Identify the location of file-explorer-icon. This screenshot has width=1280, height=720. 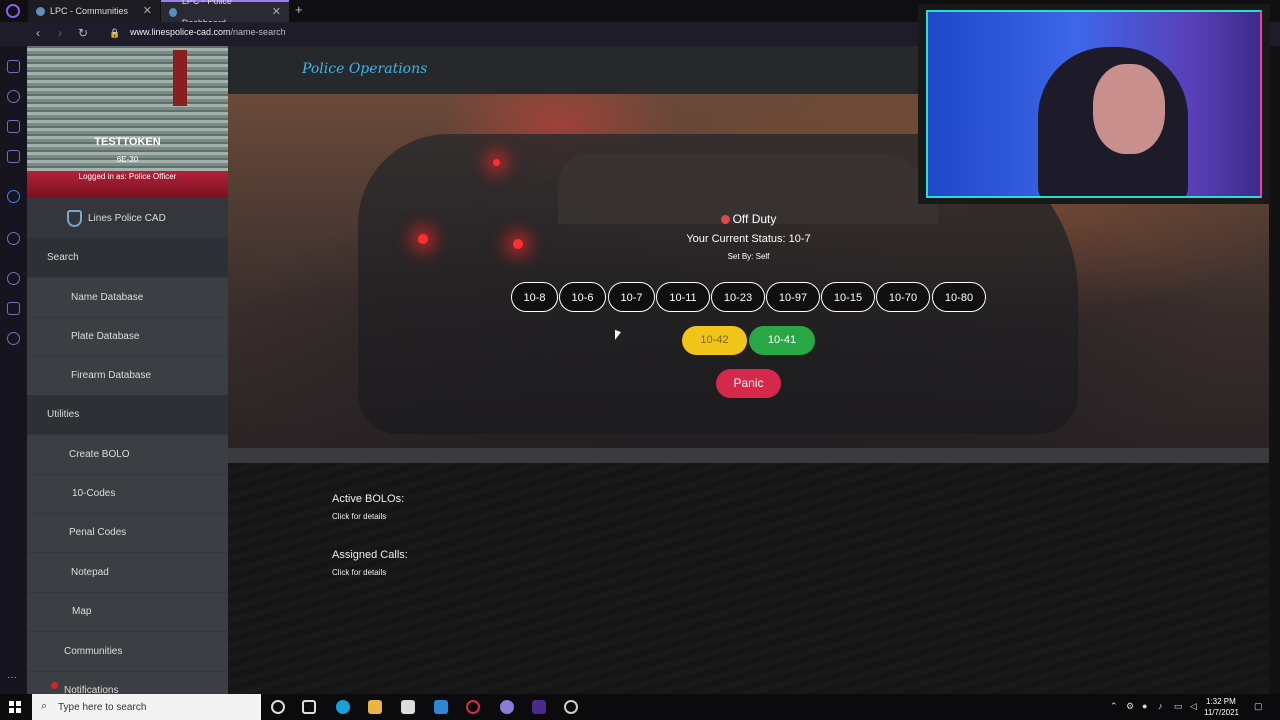
(375, 707).